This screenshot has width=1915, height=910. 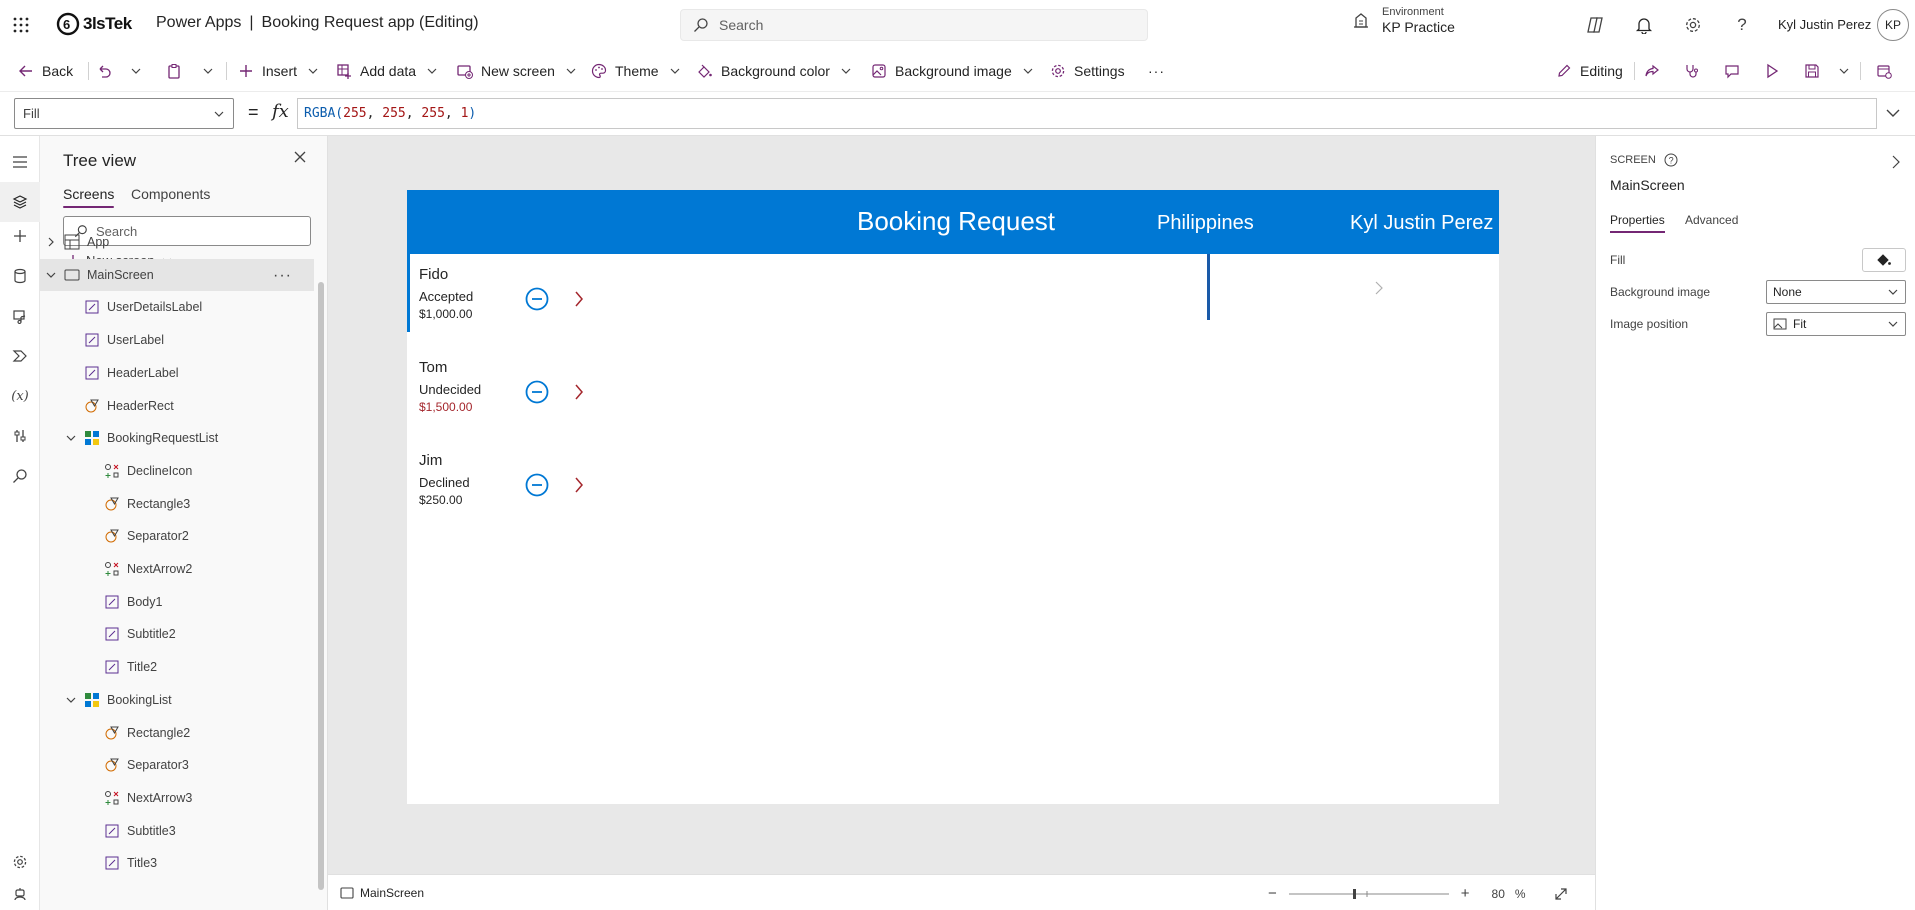 What do you see at coordinates (174, 71) in the screenshot?
I see `paste-button` at bounding box center [174, 71].